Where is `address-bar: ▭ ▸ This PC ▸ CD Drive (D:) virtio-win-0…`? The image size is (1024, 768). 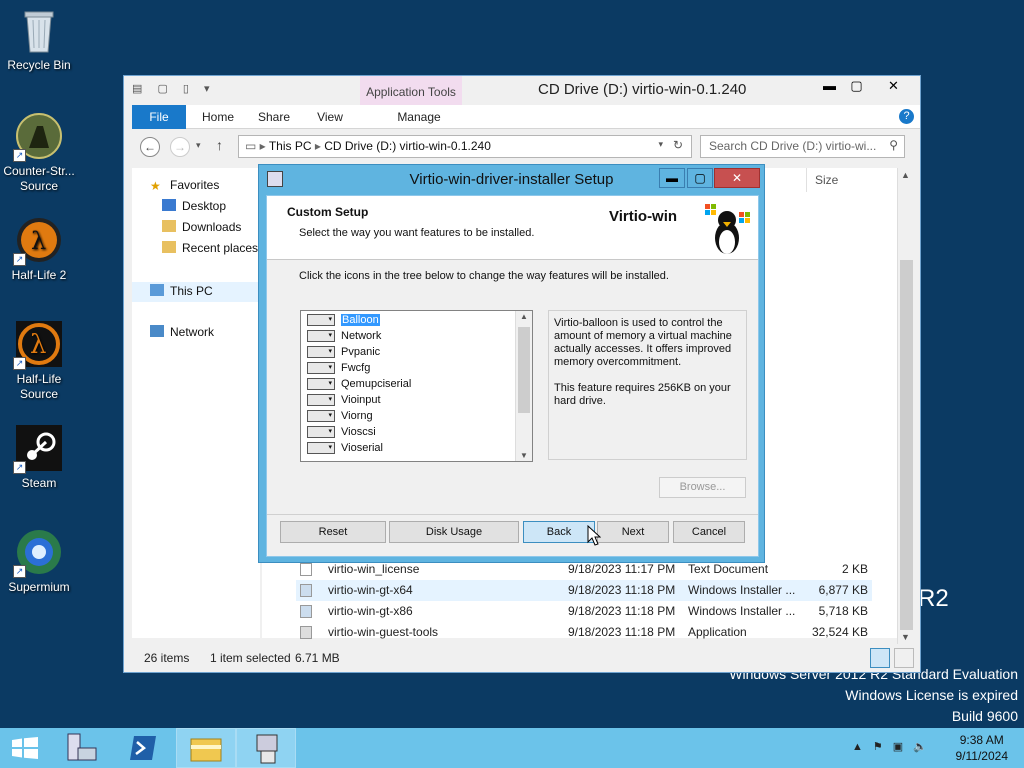 address-bar: ▭ ▸ This PC ▸ CD Drive (D:) virtio-win-0… is located at coordinates (465, 146).